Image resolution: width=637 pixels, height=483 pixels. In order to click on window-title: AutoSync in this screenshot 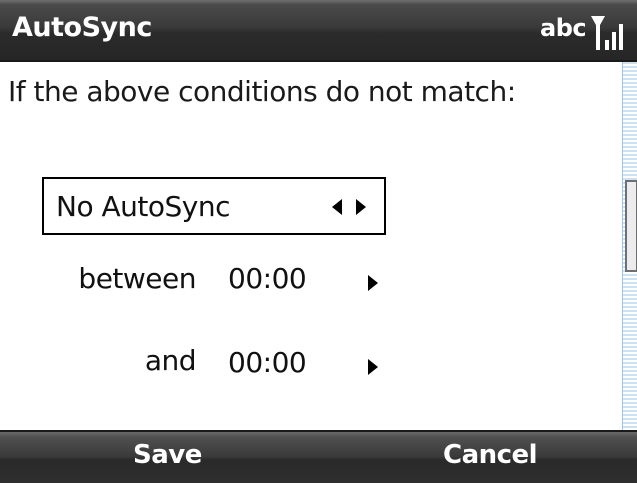, I will do `click(82, 27)`.